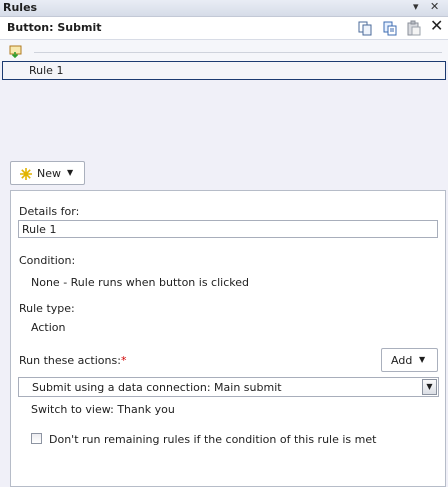 This screenshot has height=487, width=448. Describe the element at coordinates (224, 8) in the screenshot. I see `title-bar: Rules ▾ ✕` at that location.